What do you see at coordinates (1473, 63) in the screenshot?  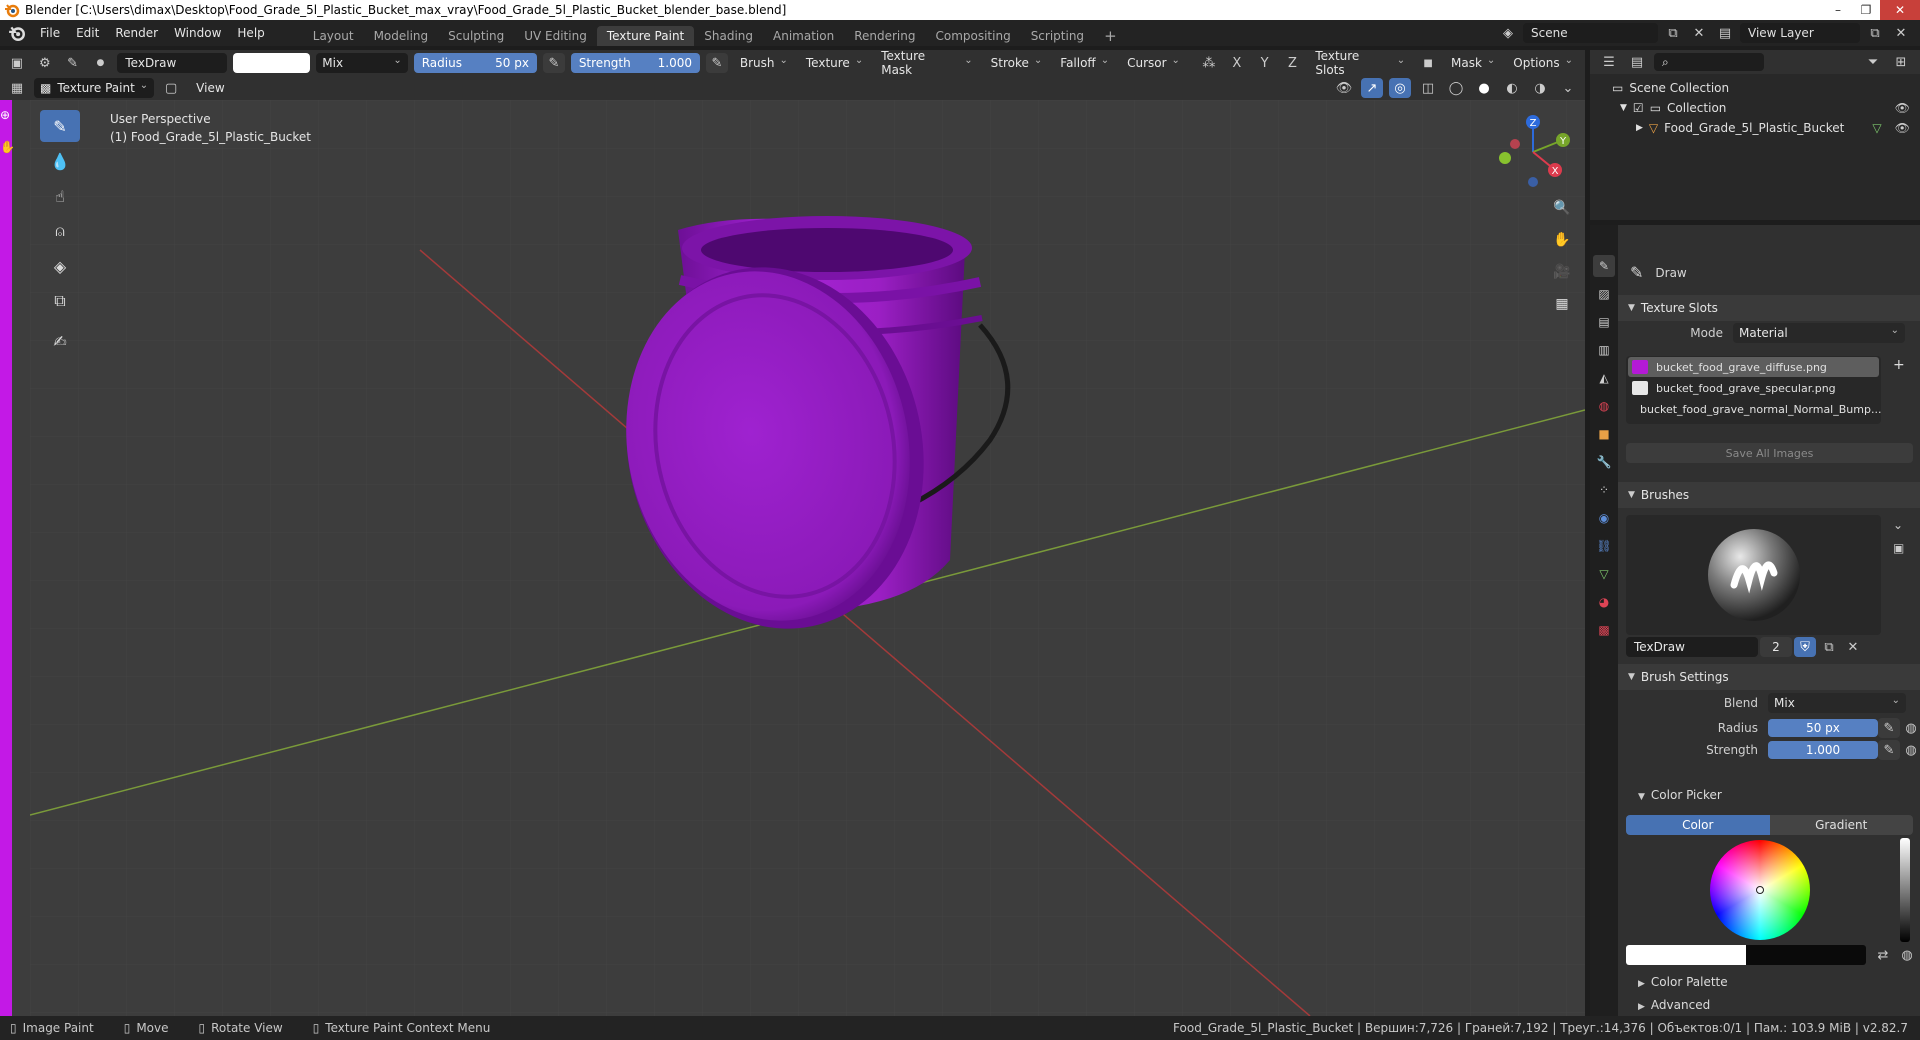 I see `mask-menu: Mask` at bounding box center [1473, 63].